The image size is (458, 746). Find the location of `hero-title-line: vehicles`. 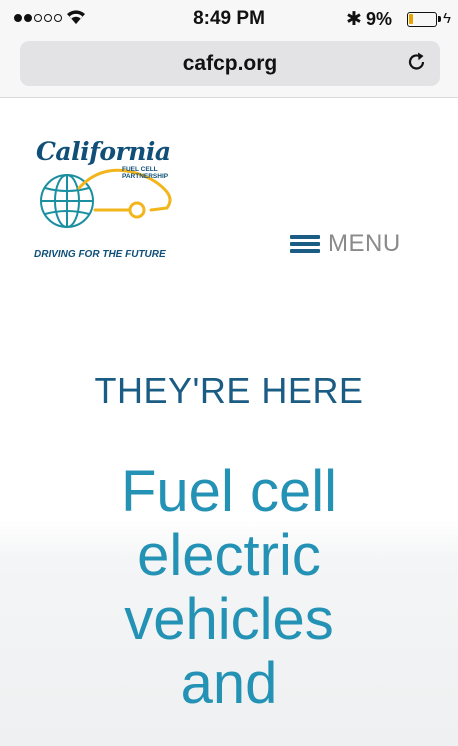

hero-title-line: vehicles is located at coordinates (229, 619).